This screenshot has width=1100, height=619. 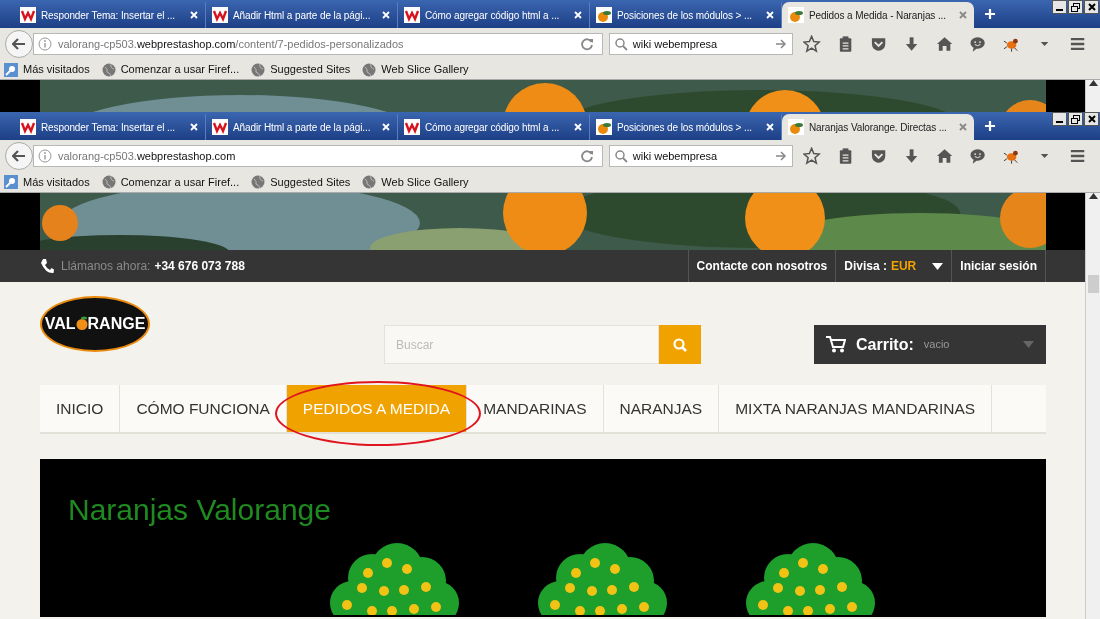 I want to click on menu-item: CÓMO FUNCIONA, so click(x=203, y=408).